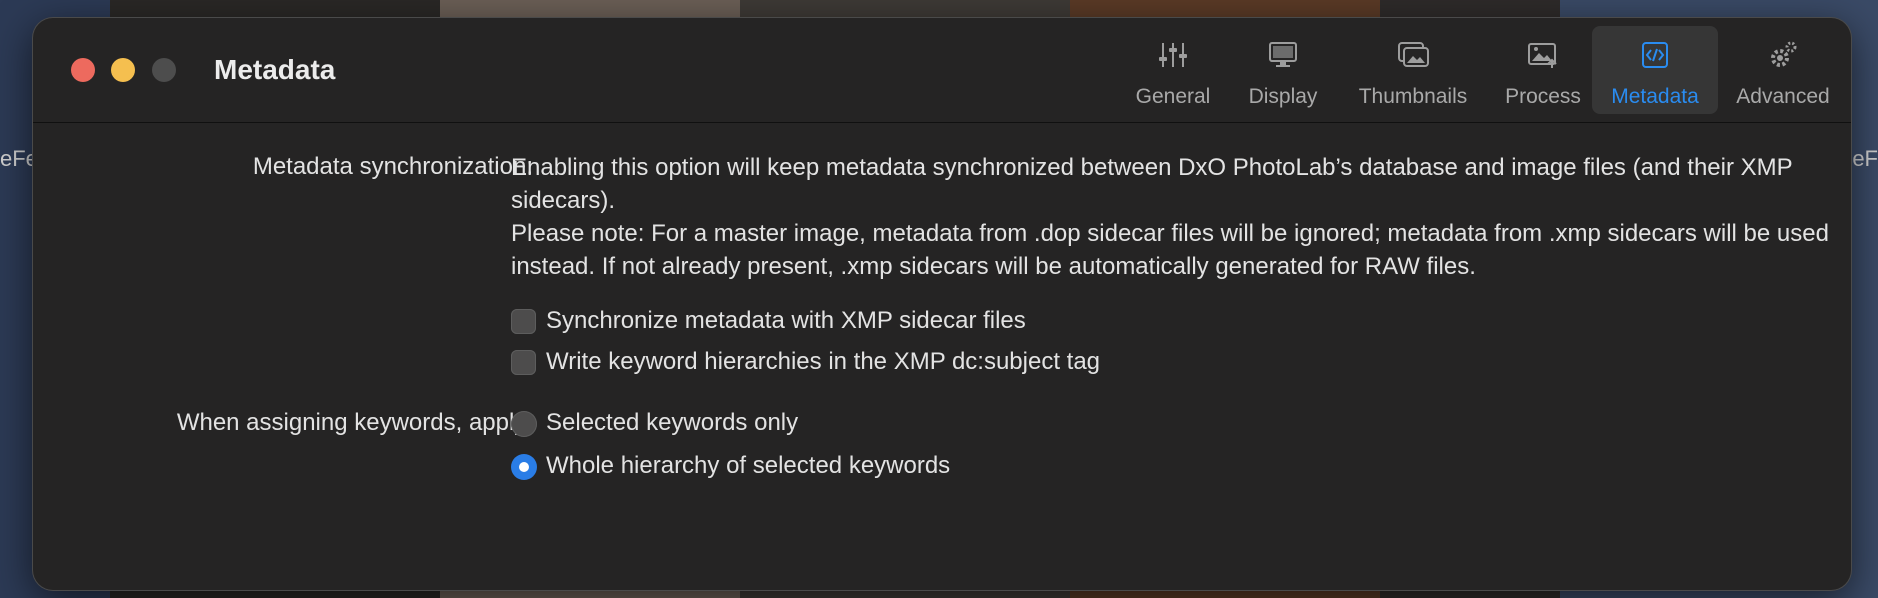 The image size is (1878, 598). What do you see at coordinates (164, 70) in the screenshot?
I see `zoom-window-button` at bounding box center [164, 70].